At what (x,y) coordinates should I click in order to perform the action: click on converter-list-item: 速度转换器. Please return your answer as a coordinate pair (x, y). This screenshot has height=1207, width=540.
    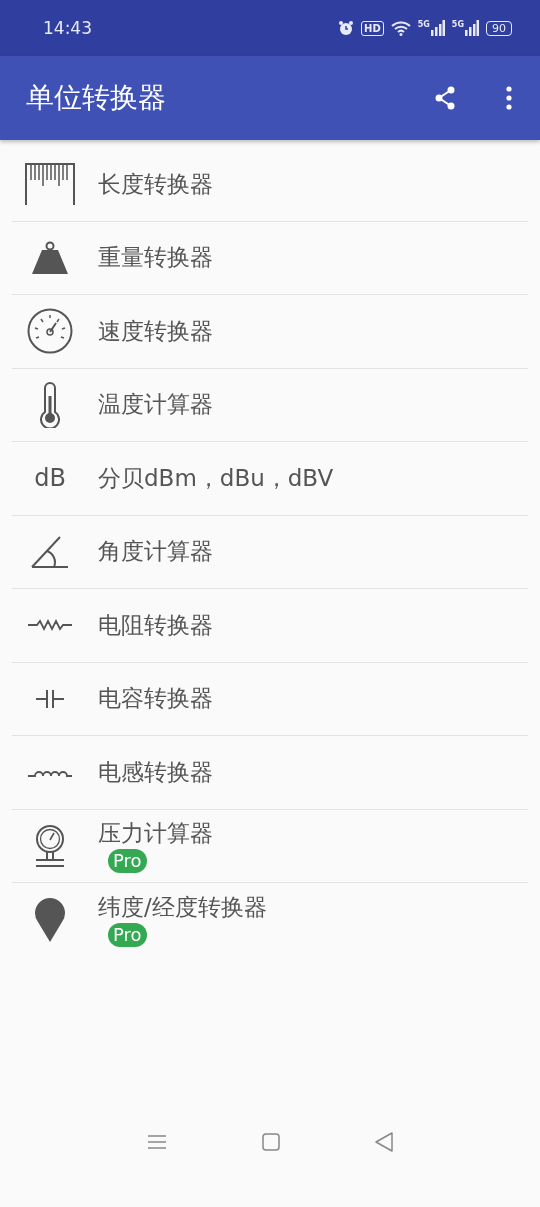
    Looking at the image, I should click on (270, 332).